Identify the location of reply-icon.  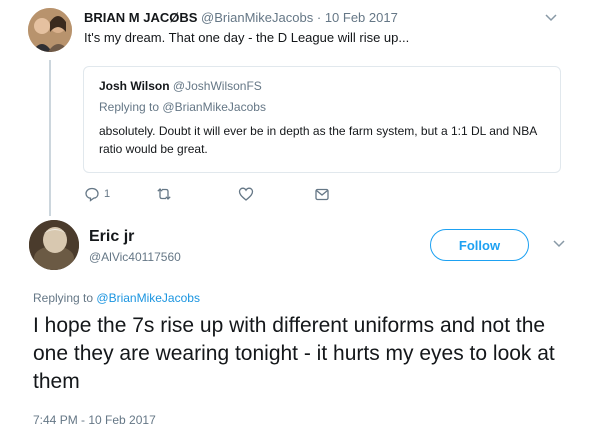
(92, 194).